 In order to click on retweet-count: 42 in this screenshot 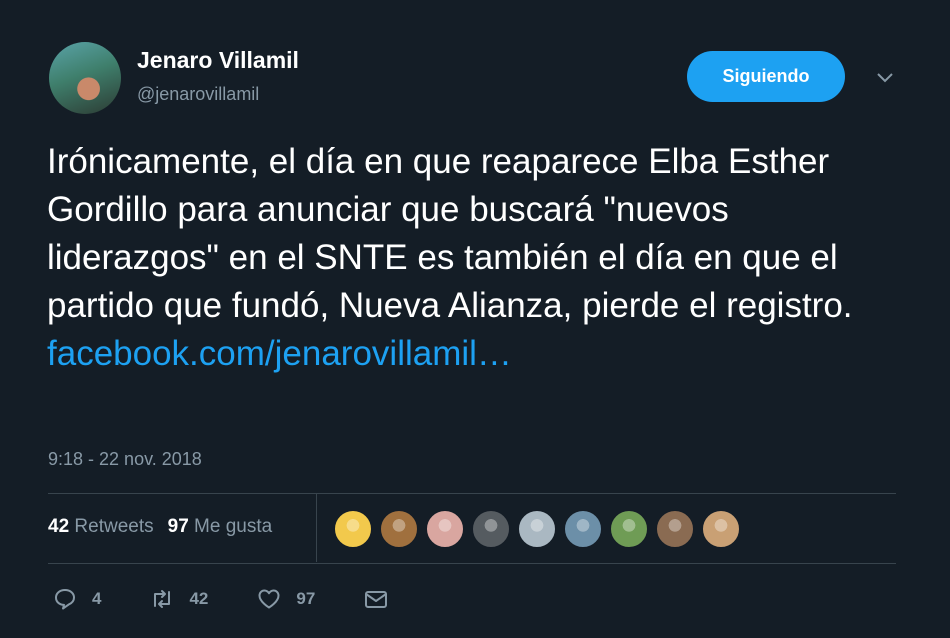, I will do `click(199, 598)`.